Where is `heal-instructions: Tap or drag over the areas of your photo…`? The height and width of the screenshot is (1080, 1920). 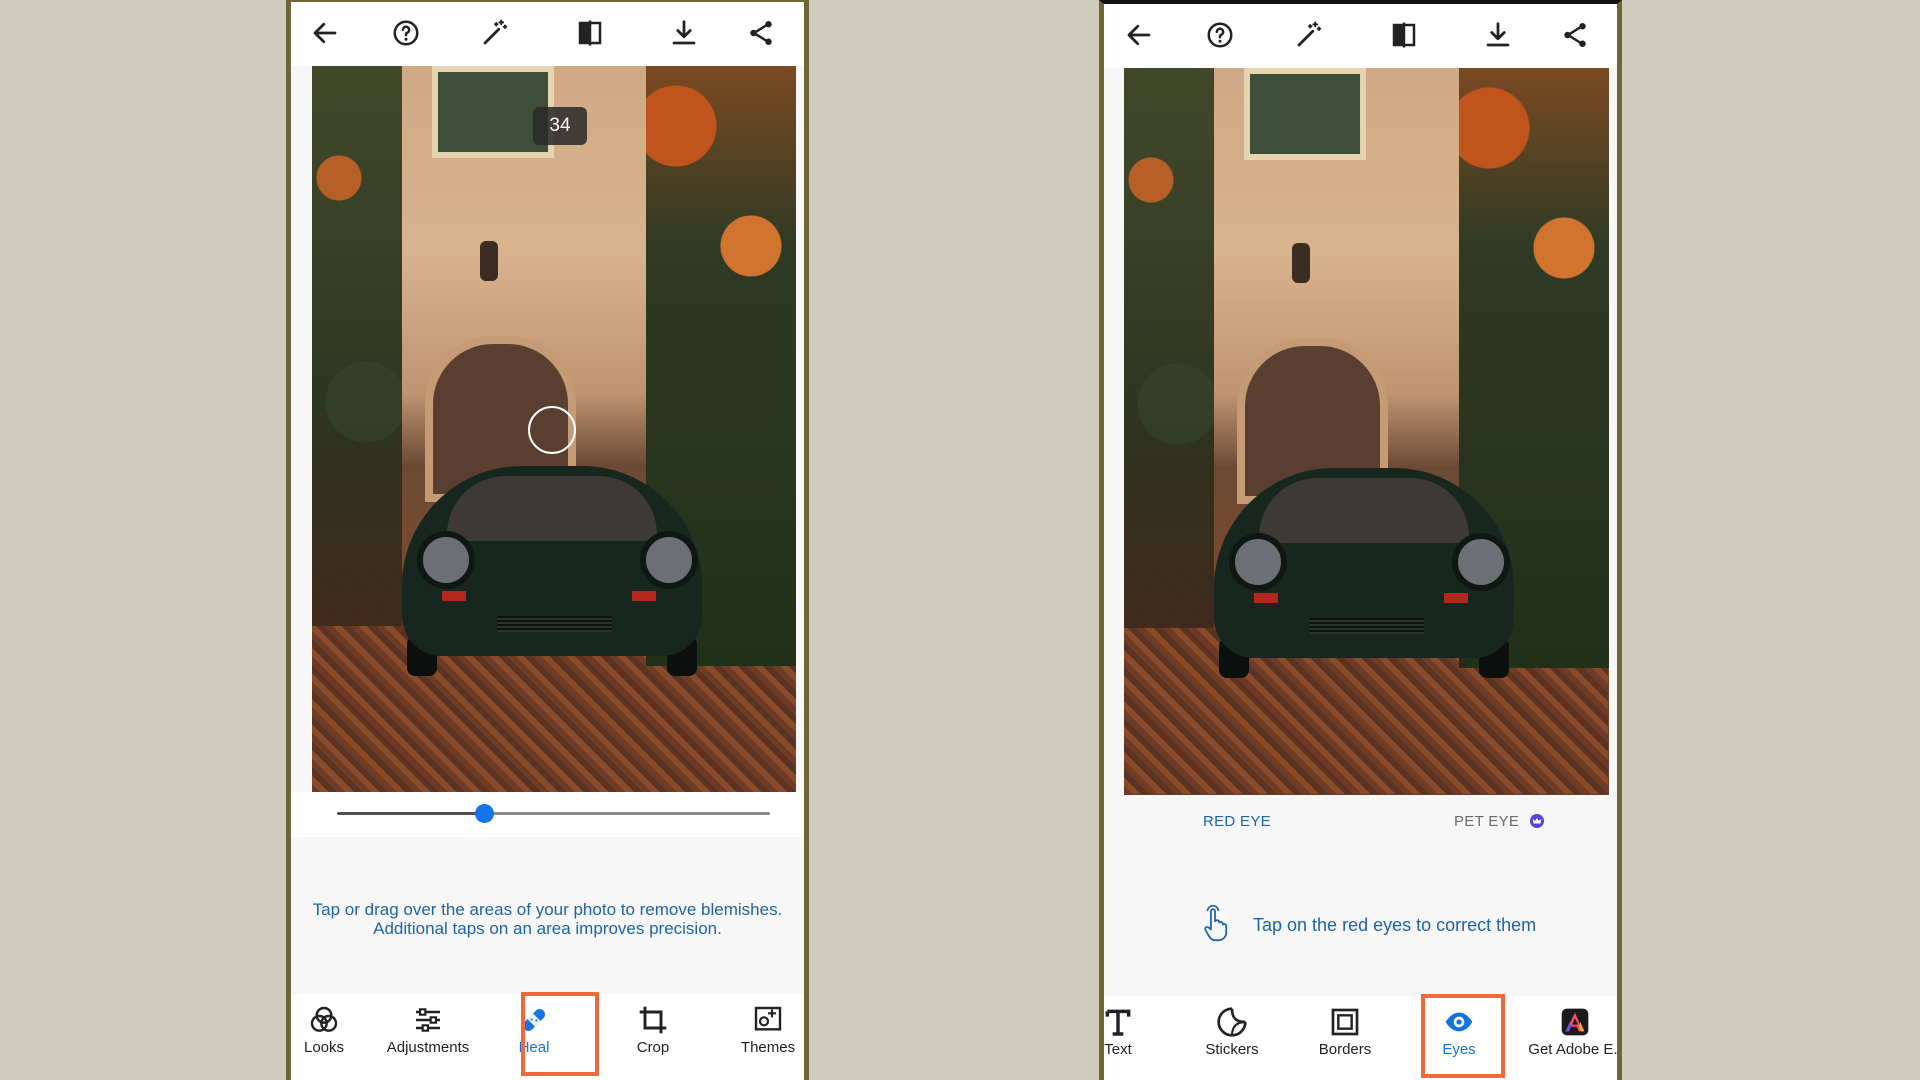 heal-instructions: Tap or drag over the areas of your photo… is located at coordinates (547, 919).